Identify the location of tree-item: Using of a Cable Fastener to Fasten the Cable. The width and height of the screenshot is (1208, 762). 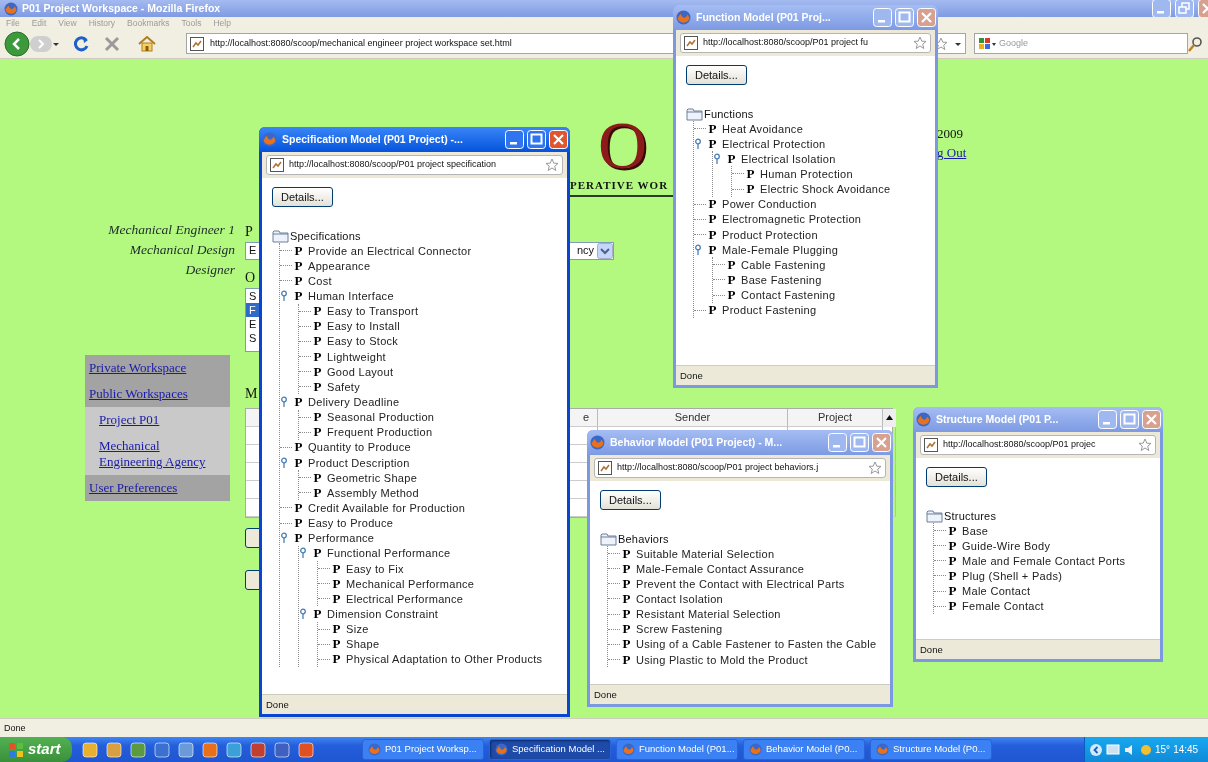
(756, 644).